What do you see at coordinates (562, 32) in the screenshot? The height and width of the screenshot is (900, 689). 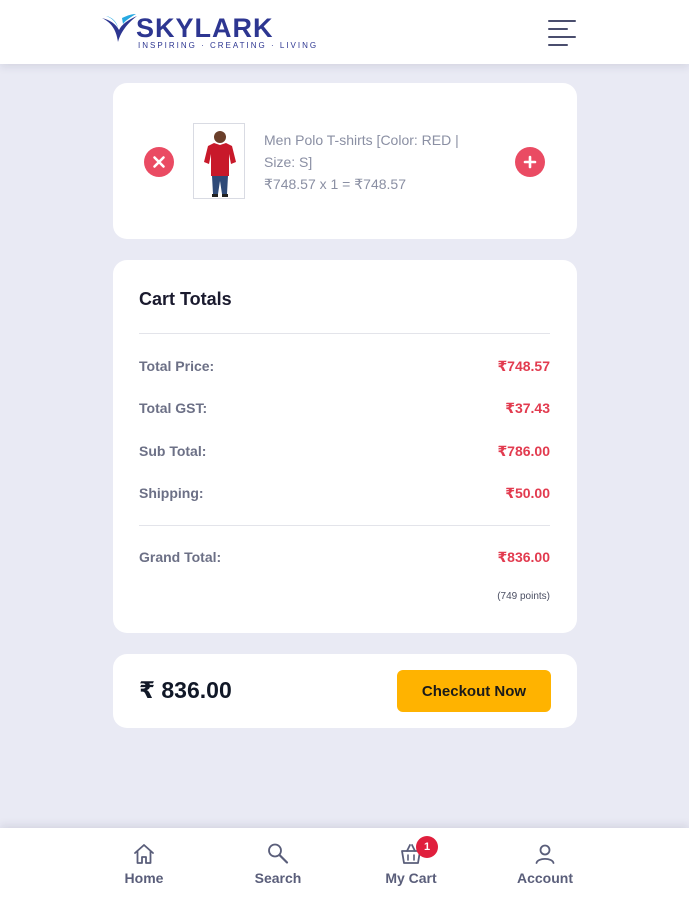 I see `hamburger-menu-icon` at bounding box center [562, 32].